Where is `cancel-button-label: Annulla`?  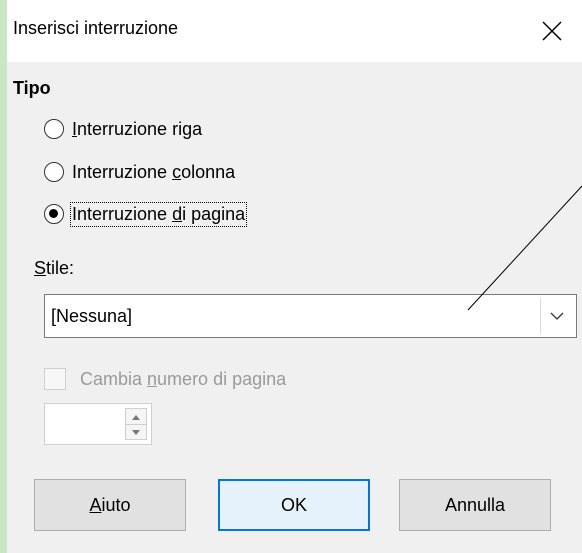 cancel-button-label: Annulla is located at coordinates (475, 504).